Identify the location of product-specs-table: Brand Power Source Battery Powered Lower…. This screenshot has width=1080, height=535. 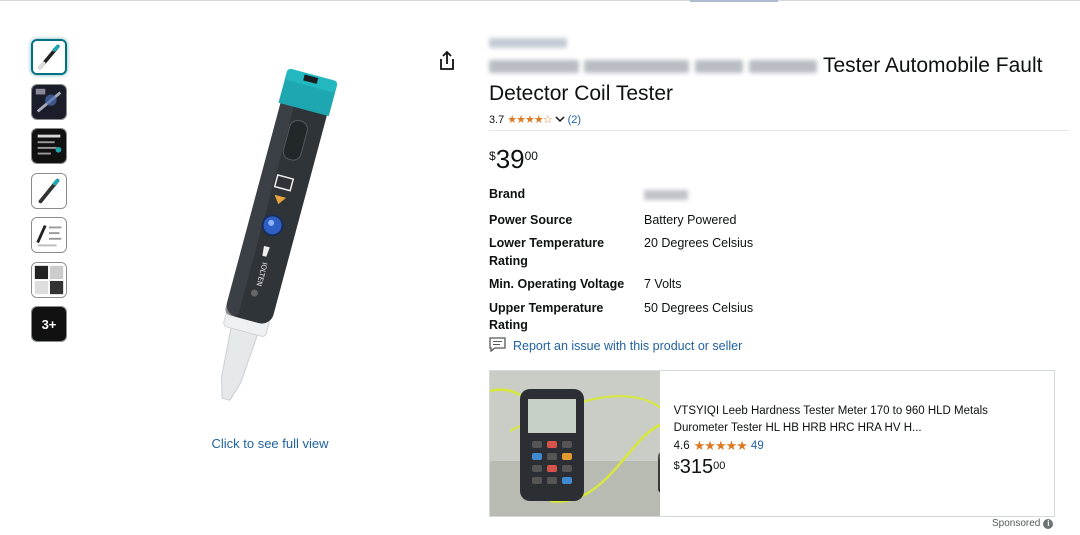
(639, 263).